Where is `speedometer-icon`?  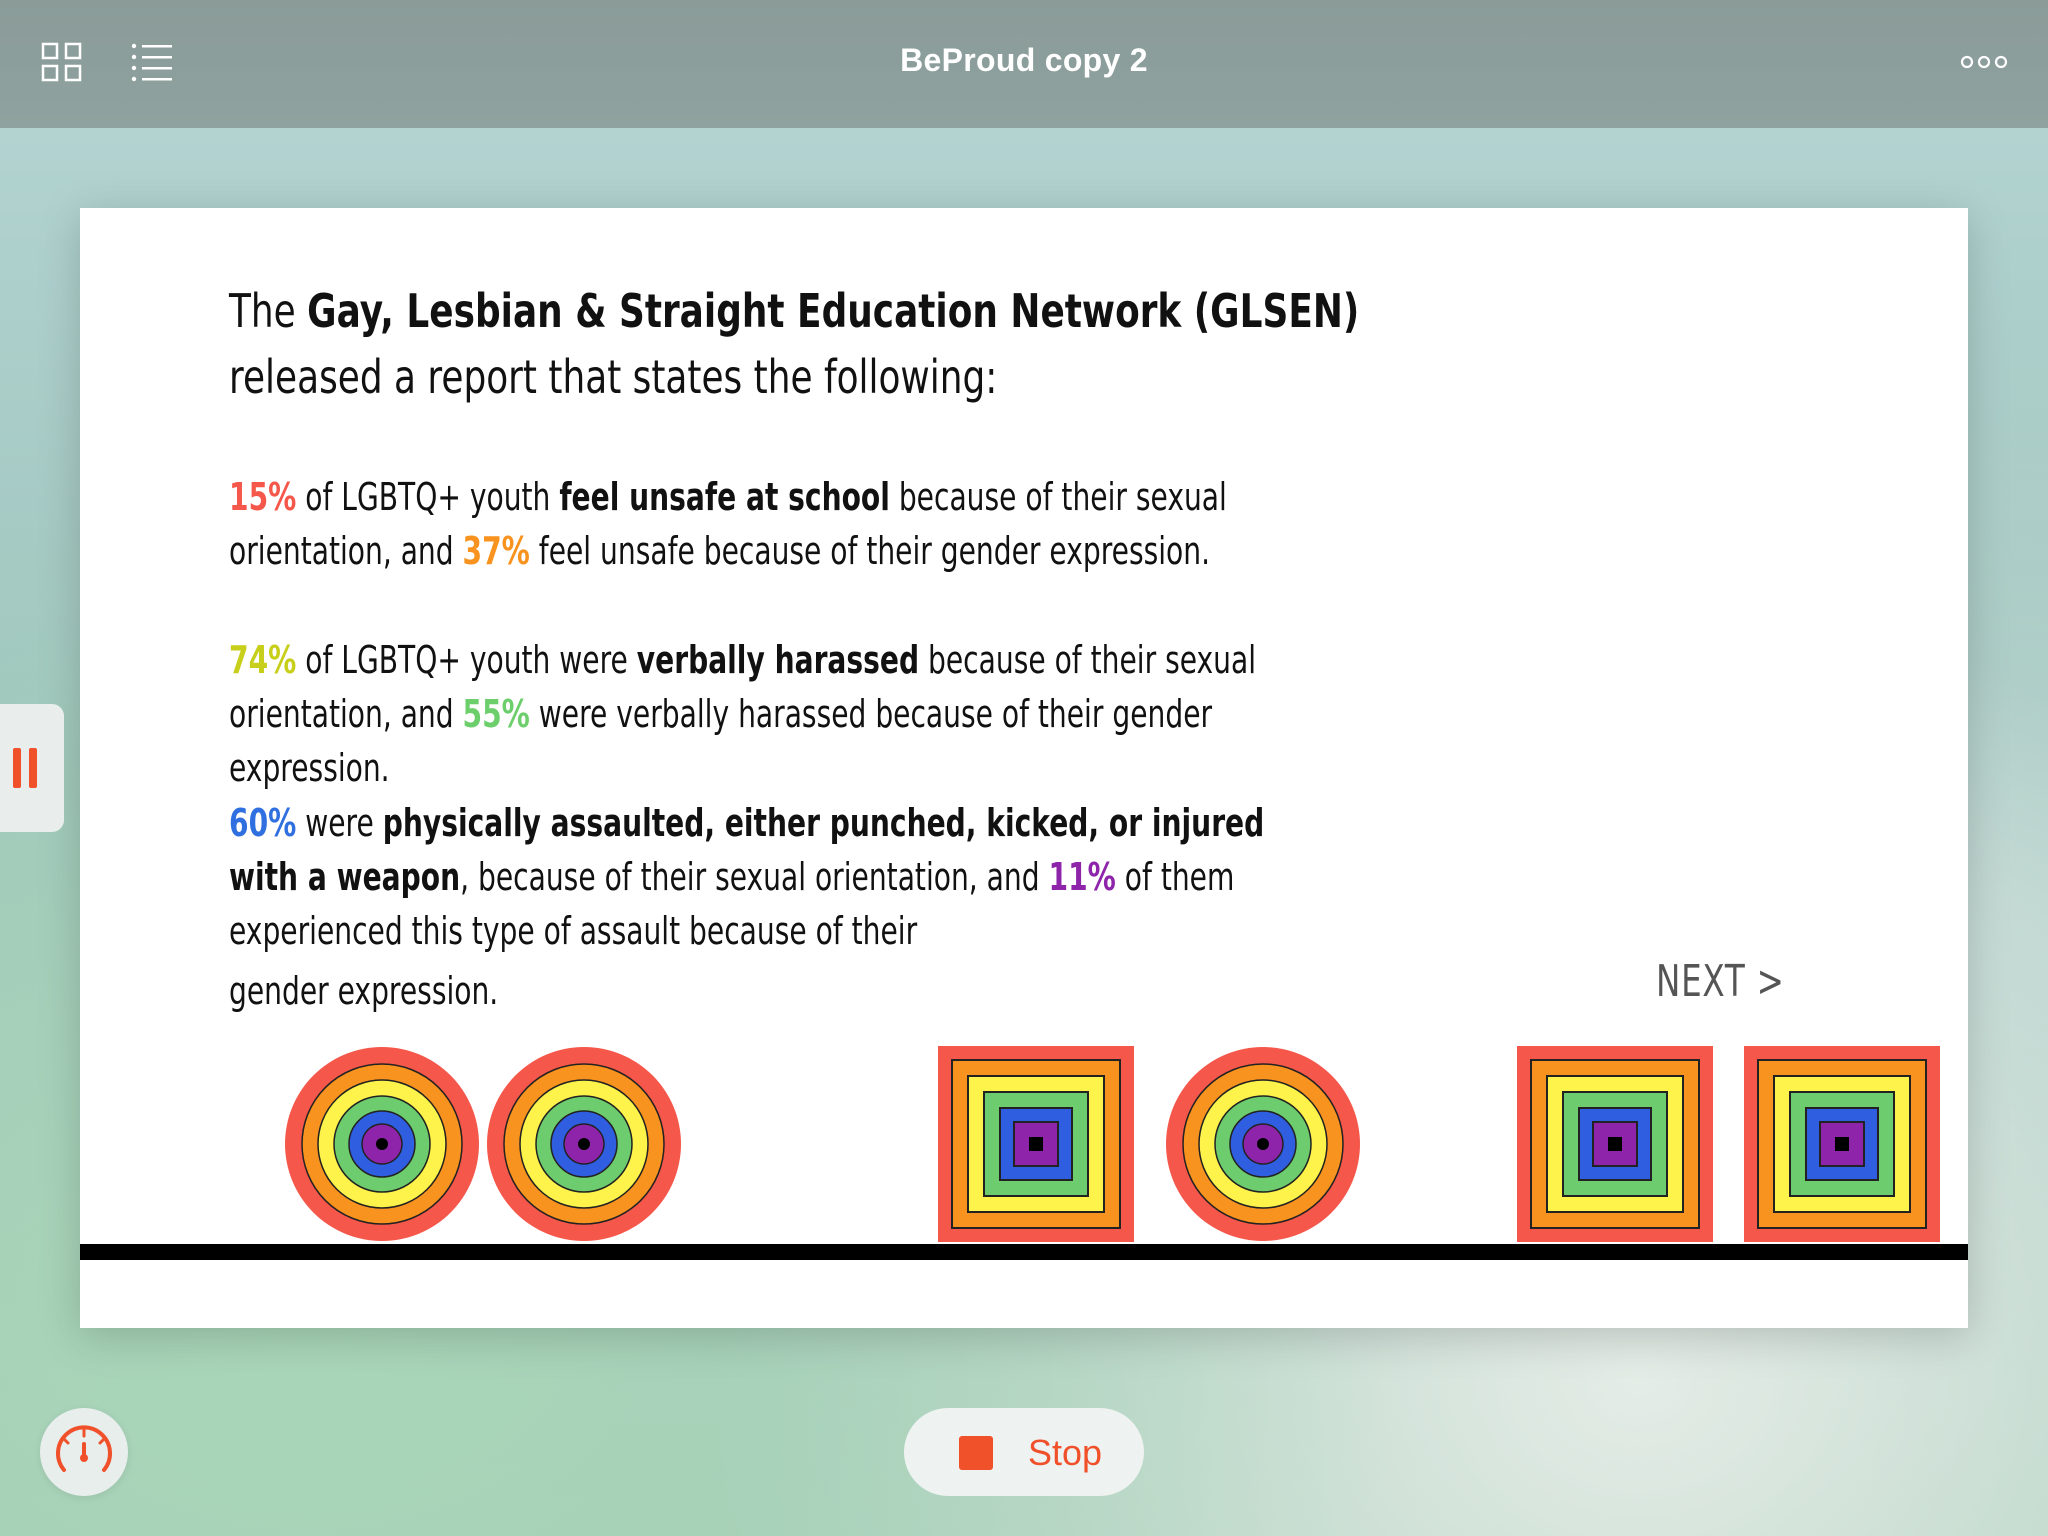
speedometer-icon is located at coordinates (84, 1448).